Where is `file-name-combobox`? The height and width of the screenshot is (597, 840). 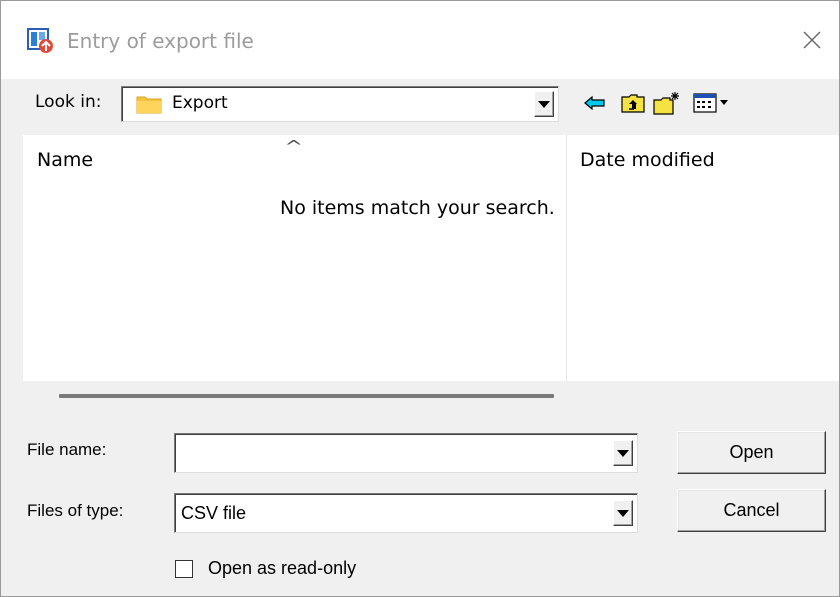
file-name-combobox is located at coordinates (406, 453).